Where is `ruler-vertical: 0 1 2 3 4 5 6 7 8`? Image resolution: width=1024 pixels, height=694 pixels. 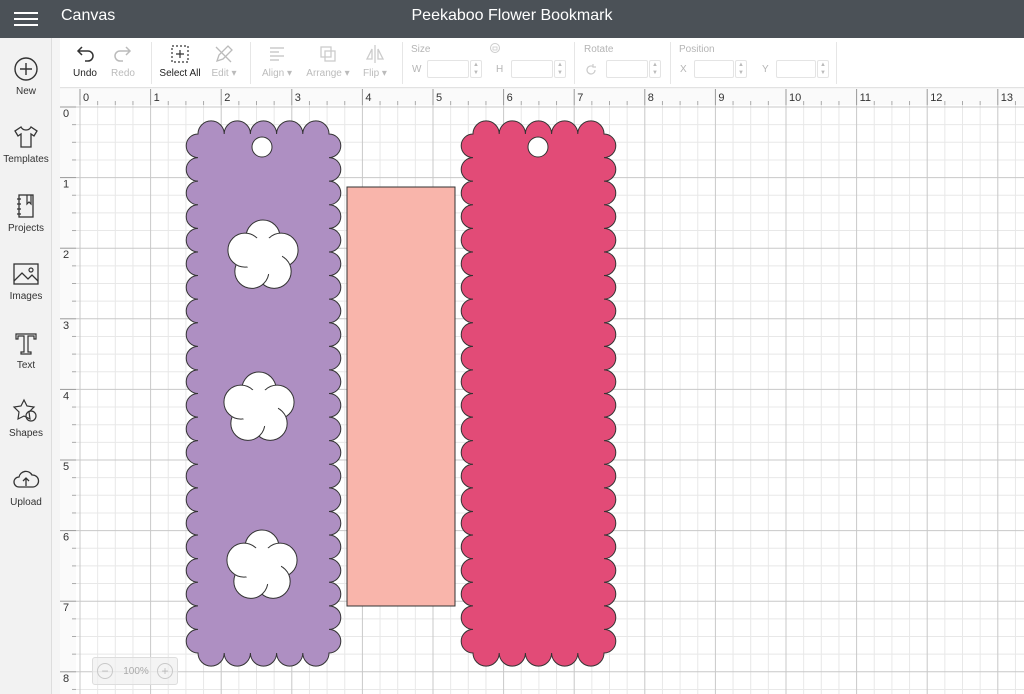 ruler-vertical: 0 1 2 3 4 5 6 7 8 is located at coordinates (68, 391).